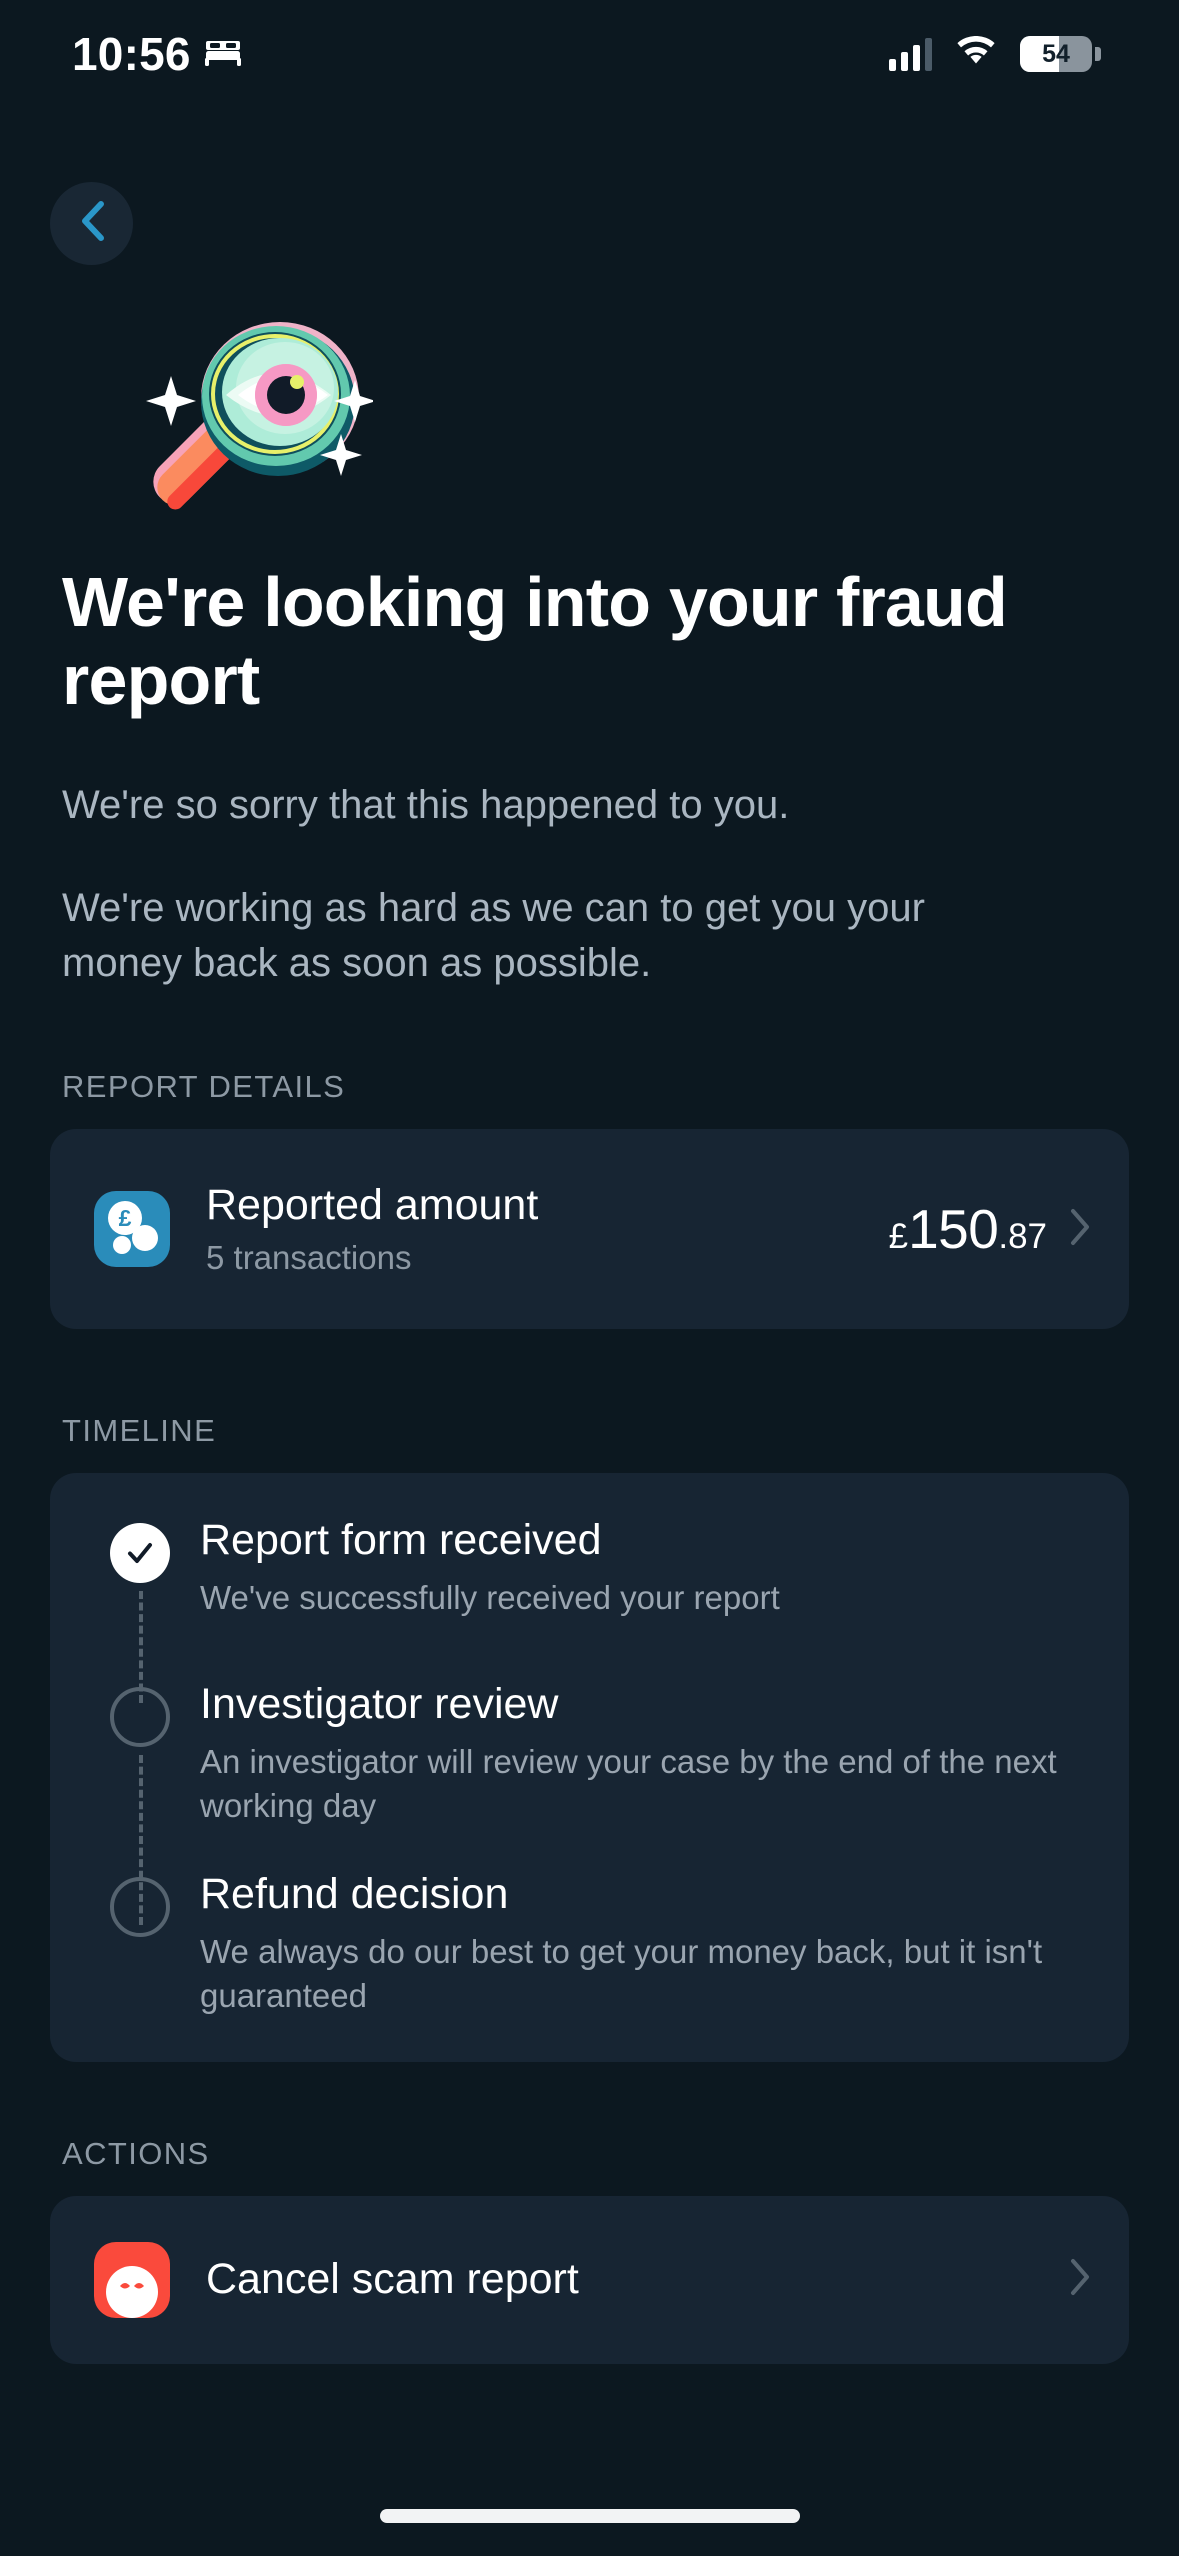  I want to click on battery-icon: 54, so click(1060, 54).